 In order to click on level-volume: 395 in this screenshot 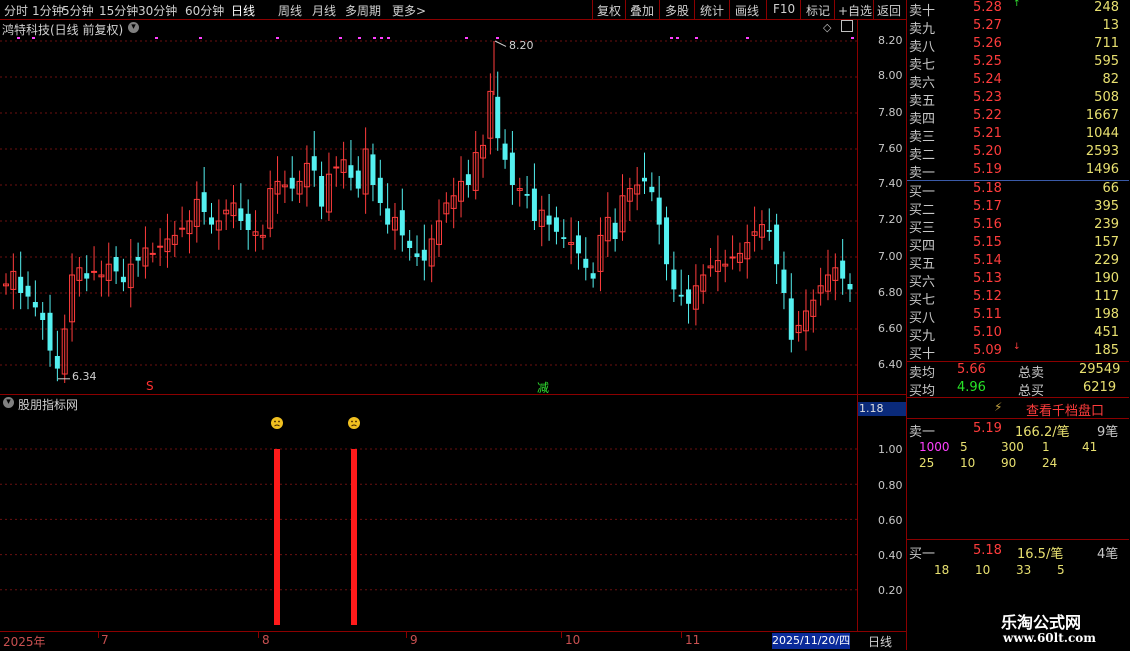, I will do `click(1106, 206)`.